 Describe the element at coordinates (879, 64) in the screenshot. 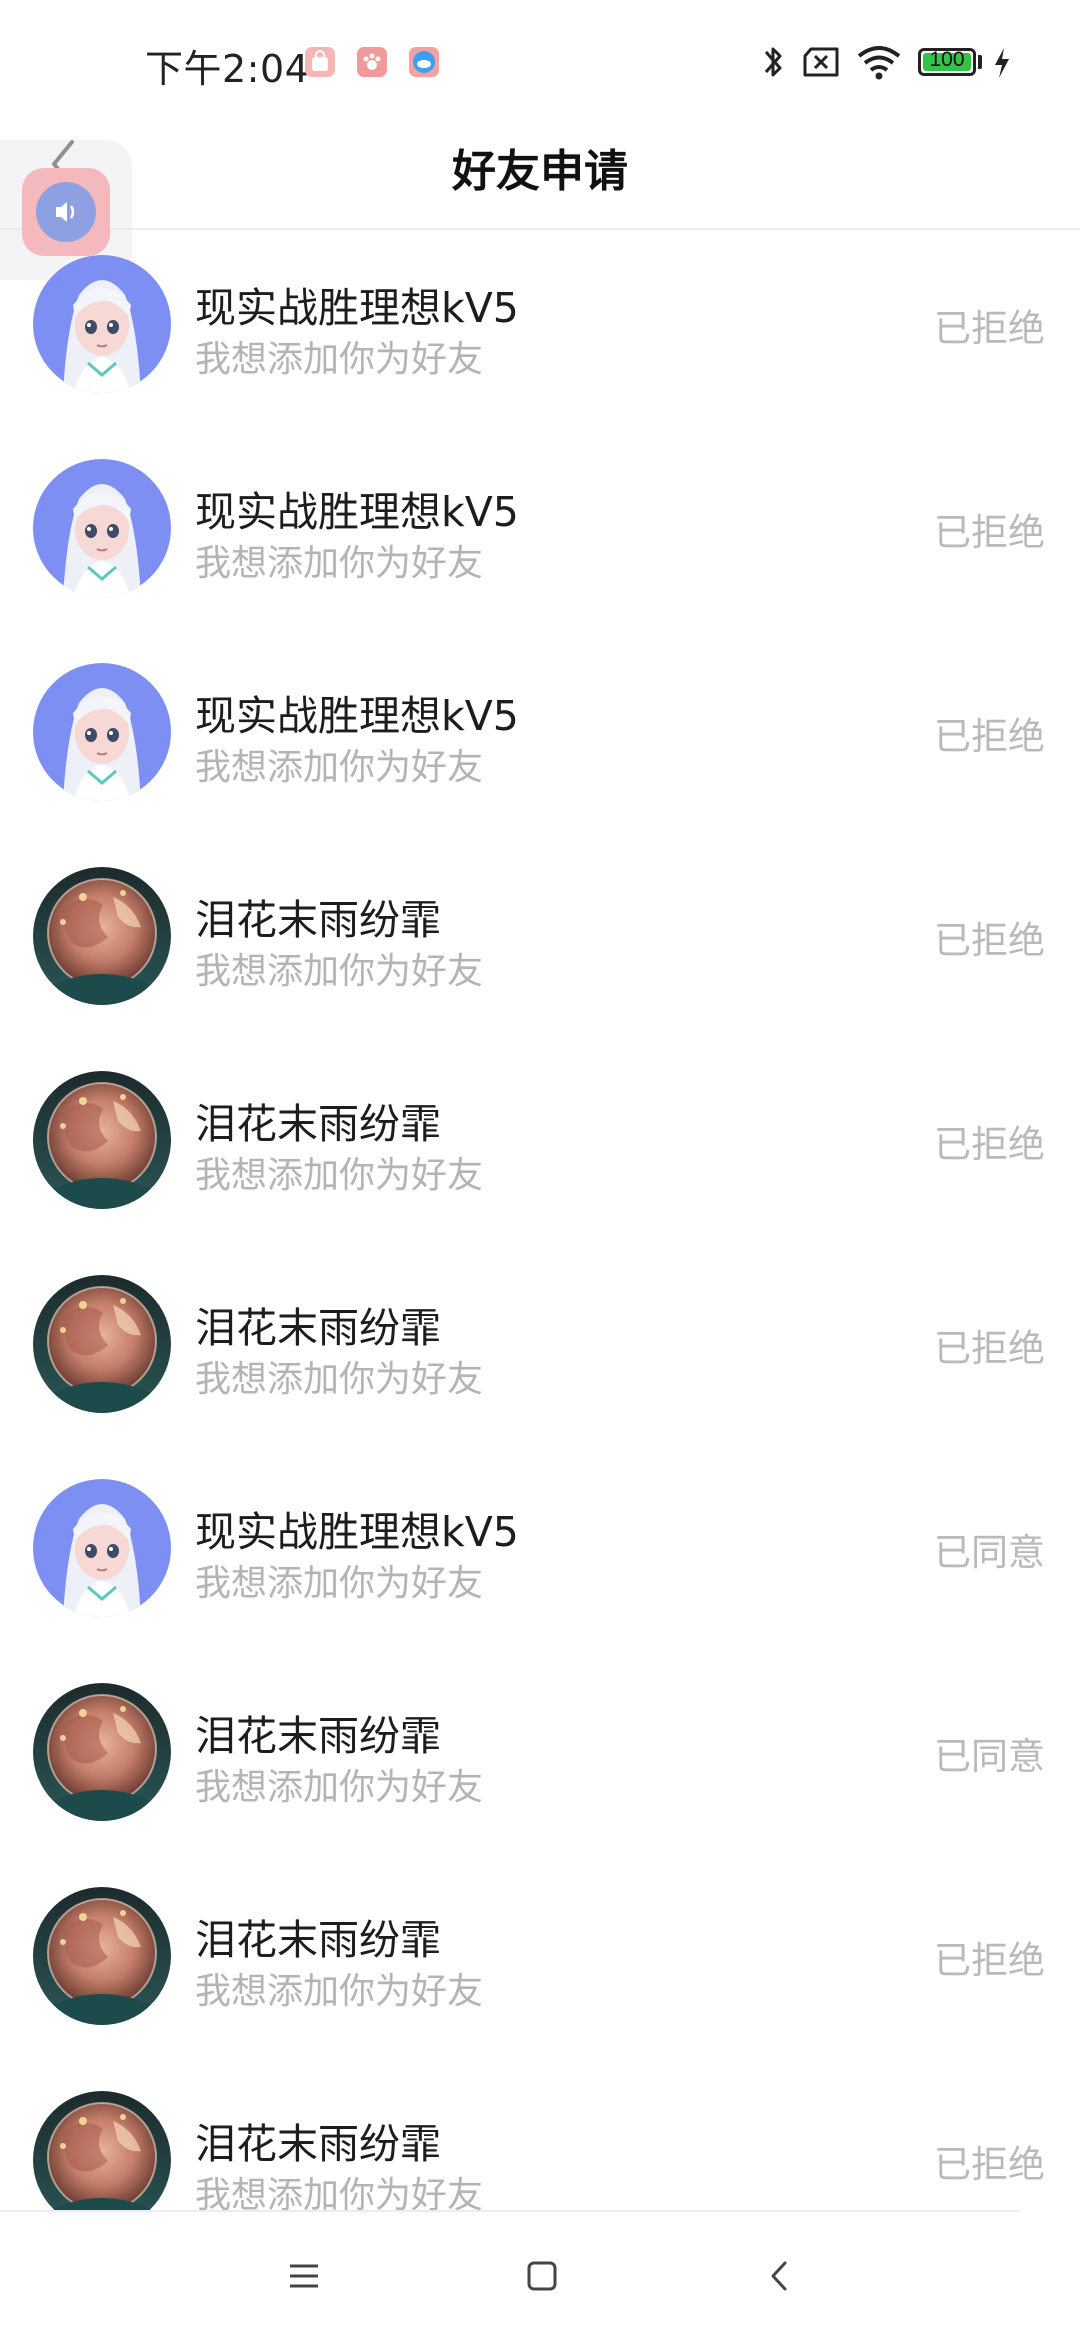

I see `wifi-icon` at that location.